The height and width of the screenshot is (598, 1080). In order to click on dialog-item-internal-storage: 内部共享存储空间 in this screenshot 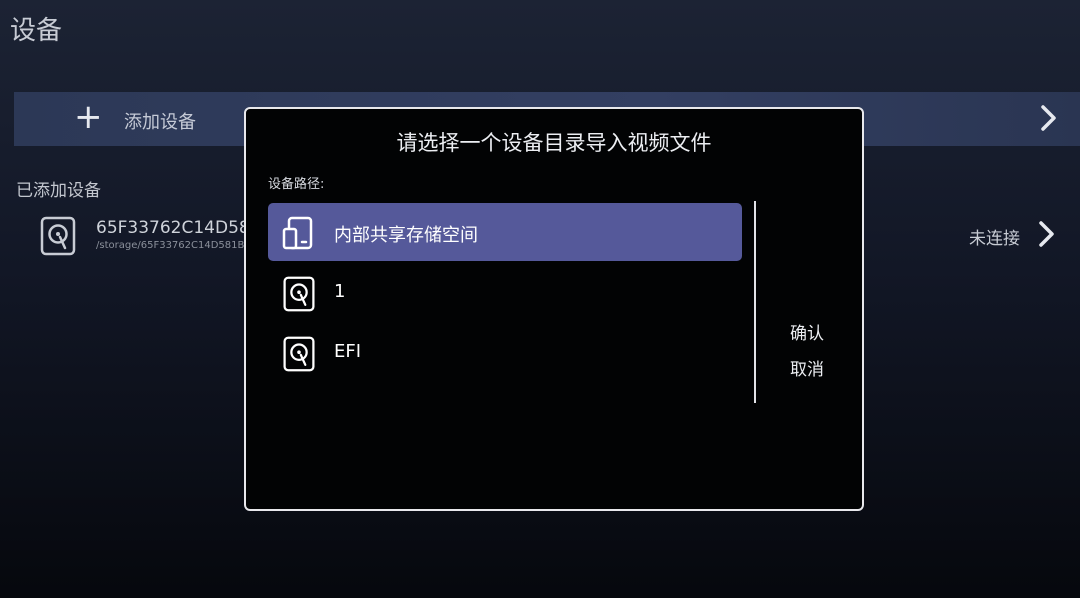, I will do `click(505, 232)`.